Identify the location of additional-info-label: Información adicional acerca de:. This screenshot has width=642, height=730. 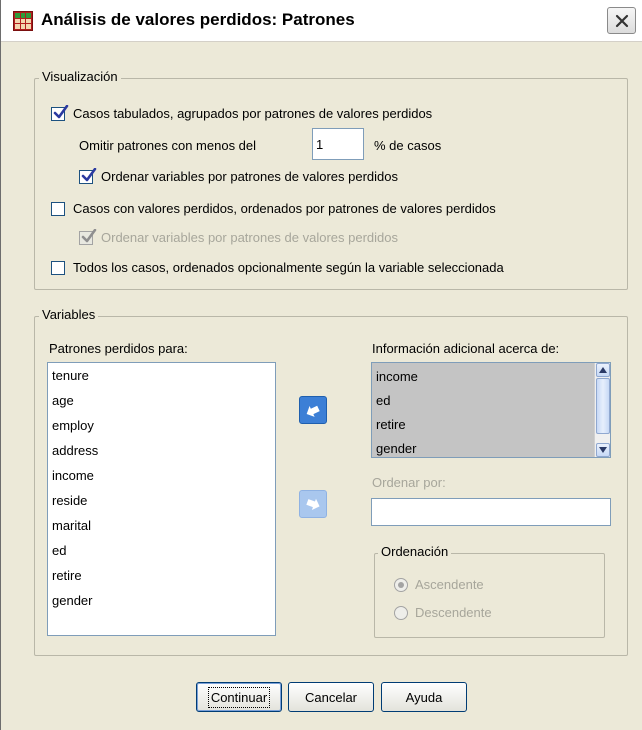
(466, 348).